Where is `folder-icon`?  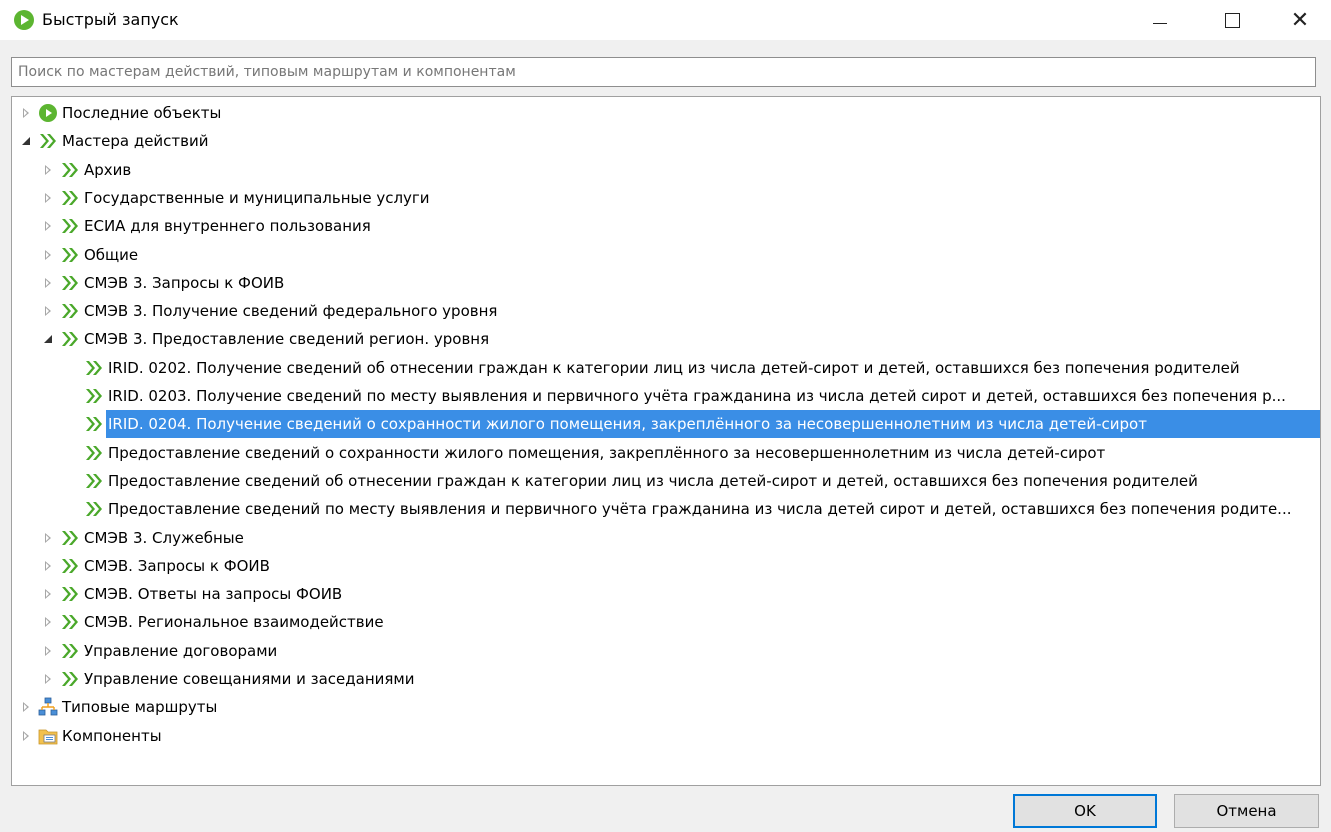
folder-icon is located at coordinates (48, 736).